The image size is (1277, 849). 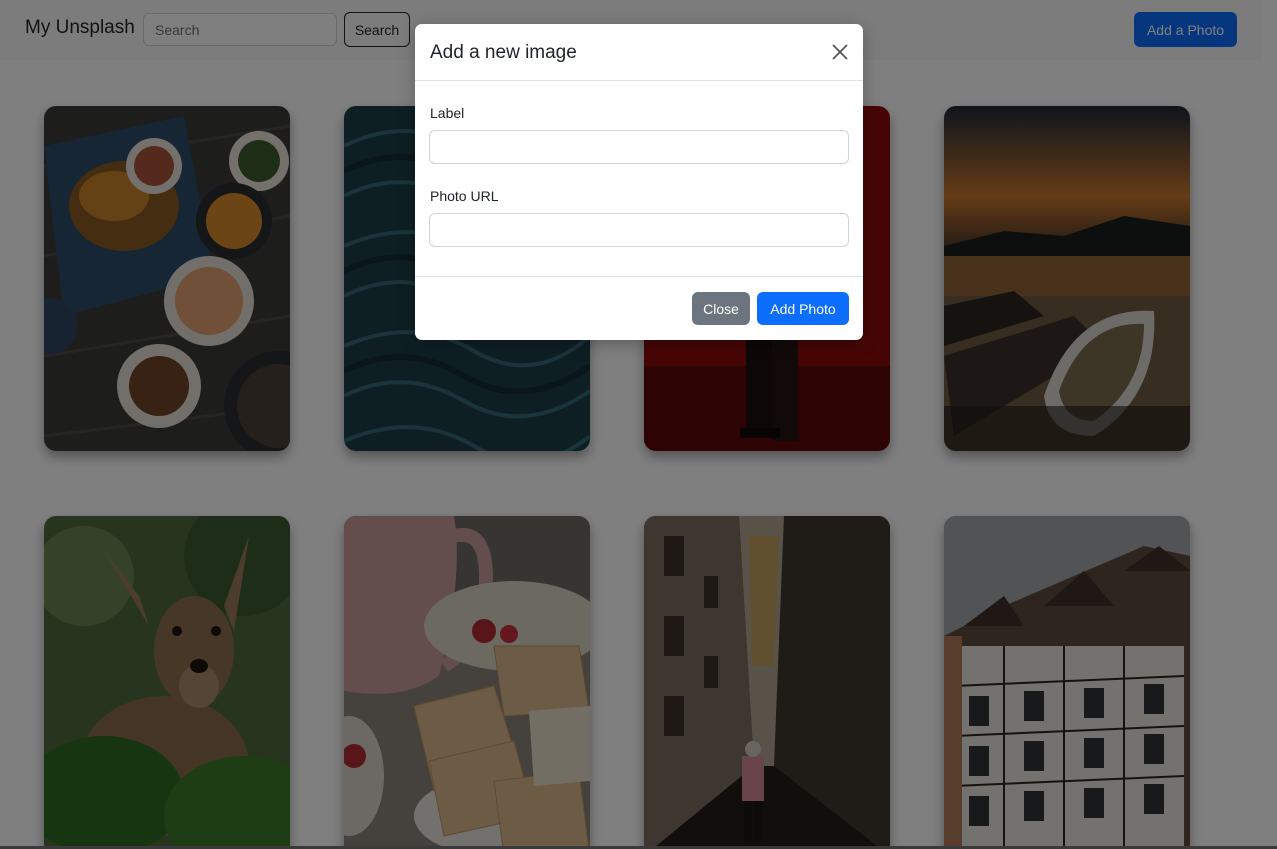 I want to click on photo-url-field-label: Photo URL, so click(x=464, y=196).